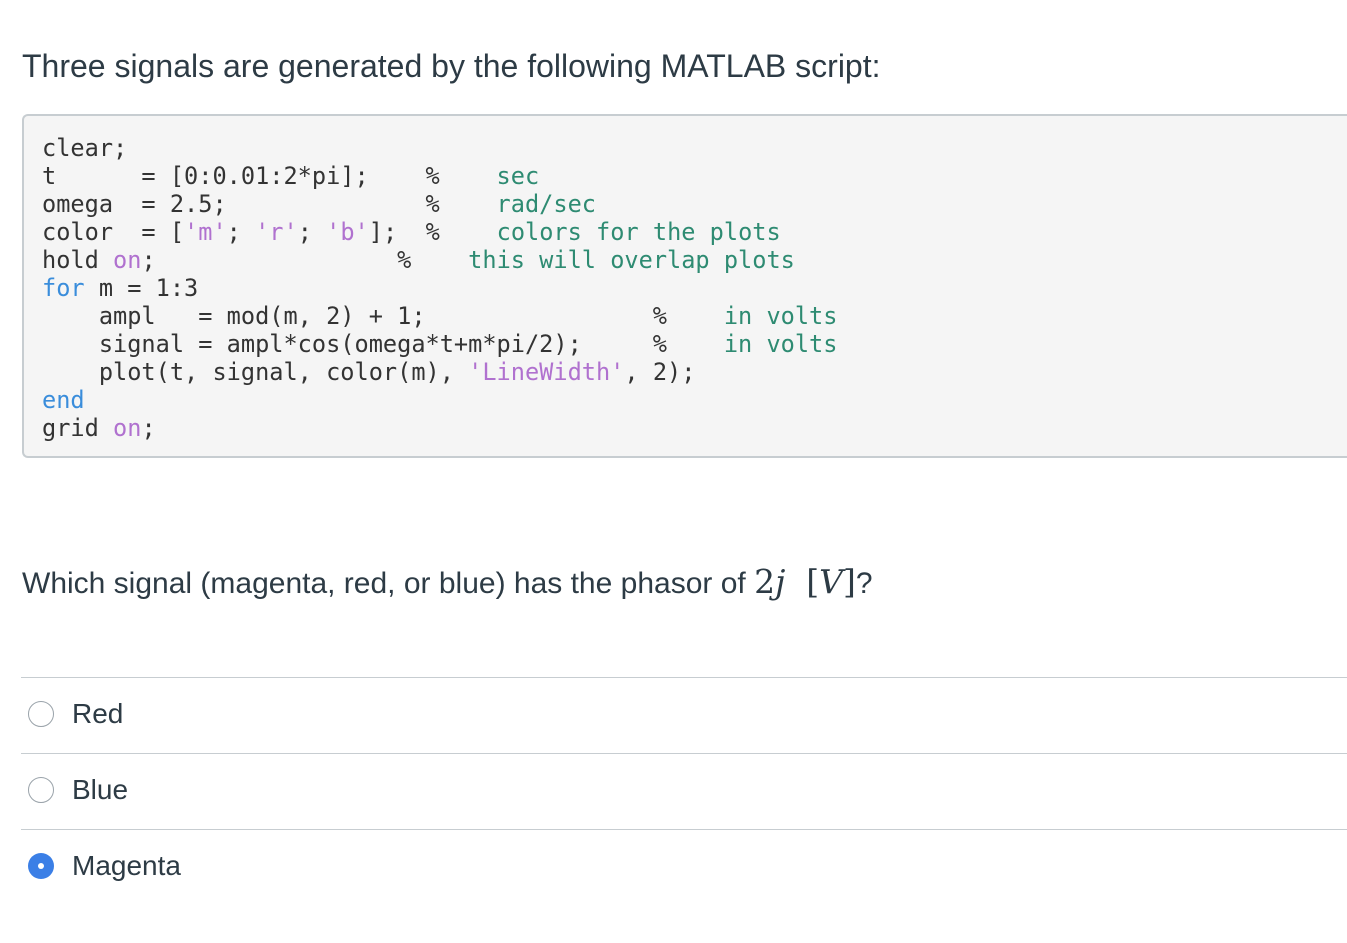  I want to click on answer-label: Blue, so click(100, 789).